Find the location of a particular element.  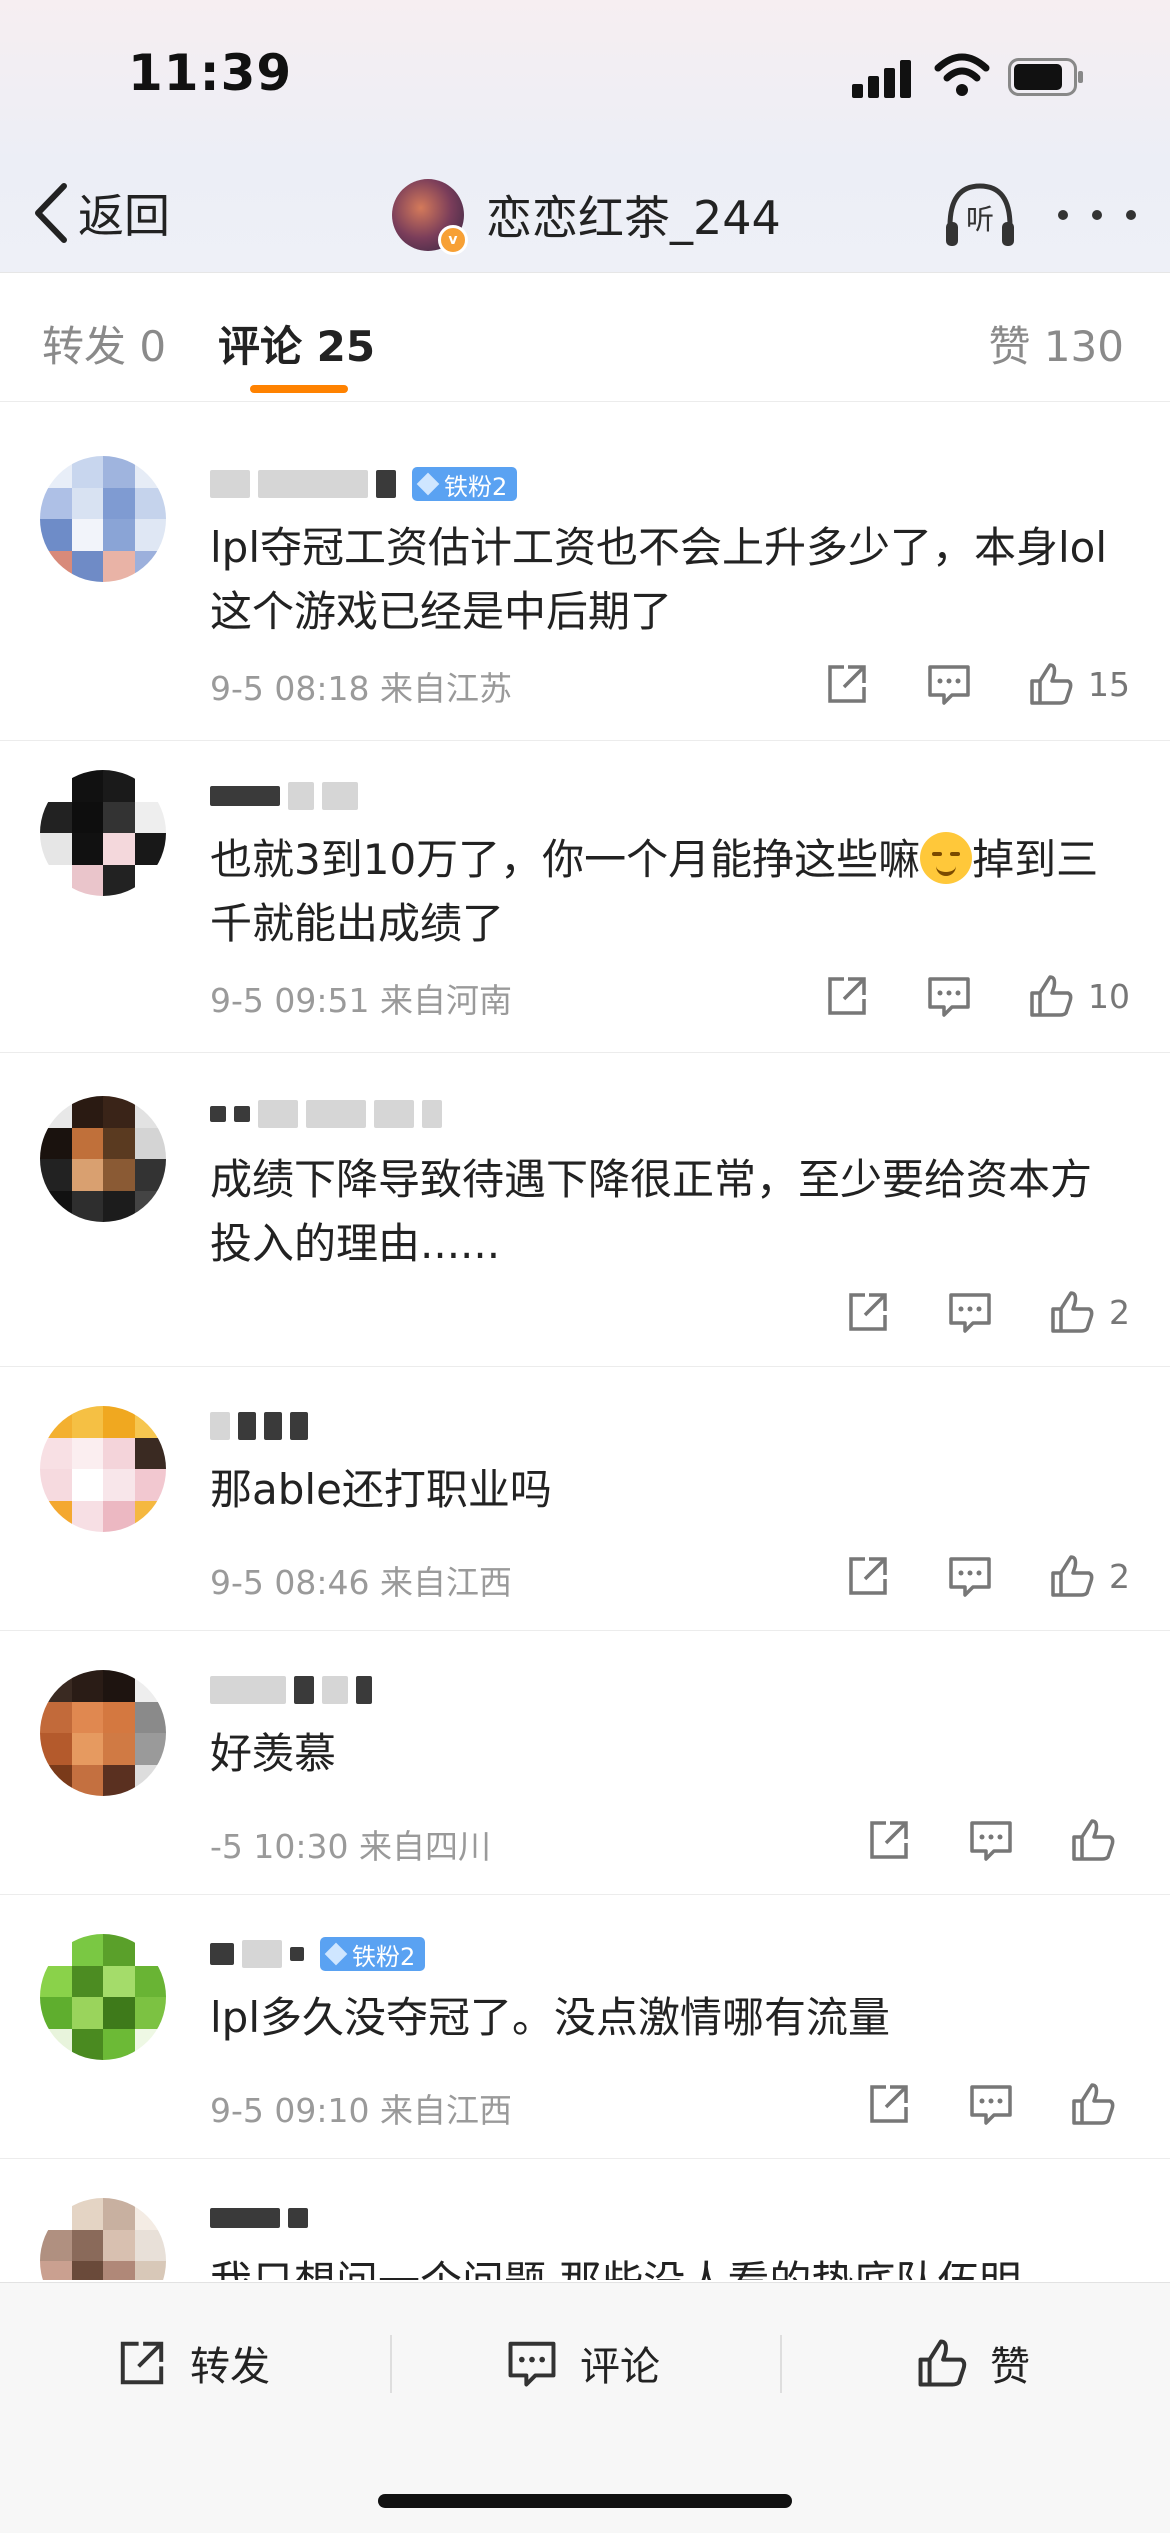

like-button: 10 is located at coordinates (1079, 996).